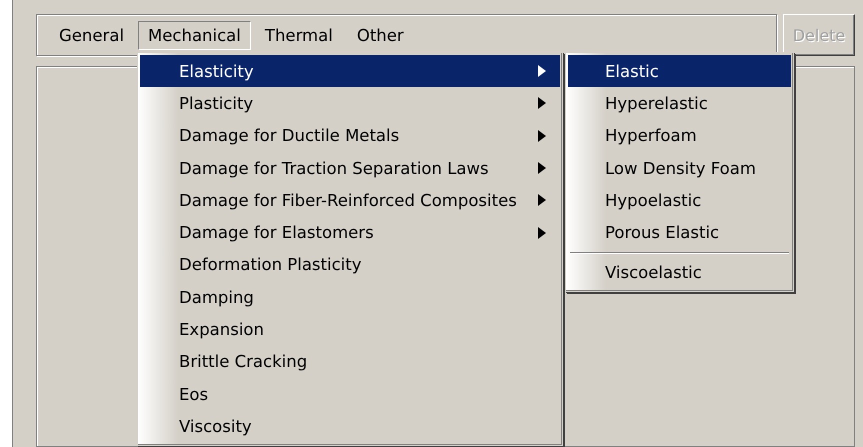 This screenshot has height=447, width=863. I want to click on menu-item: Viscosity, so click(350, 426).